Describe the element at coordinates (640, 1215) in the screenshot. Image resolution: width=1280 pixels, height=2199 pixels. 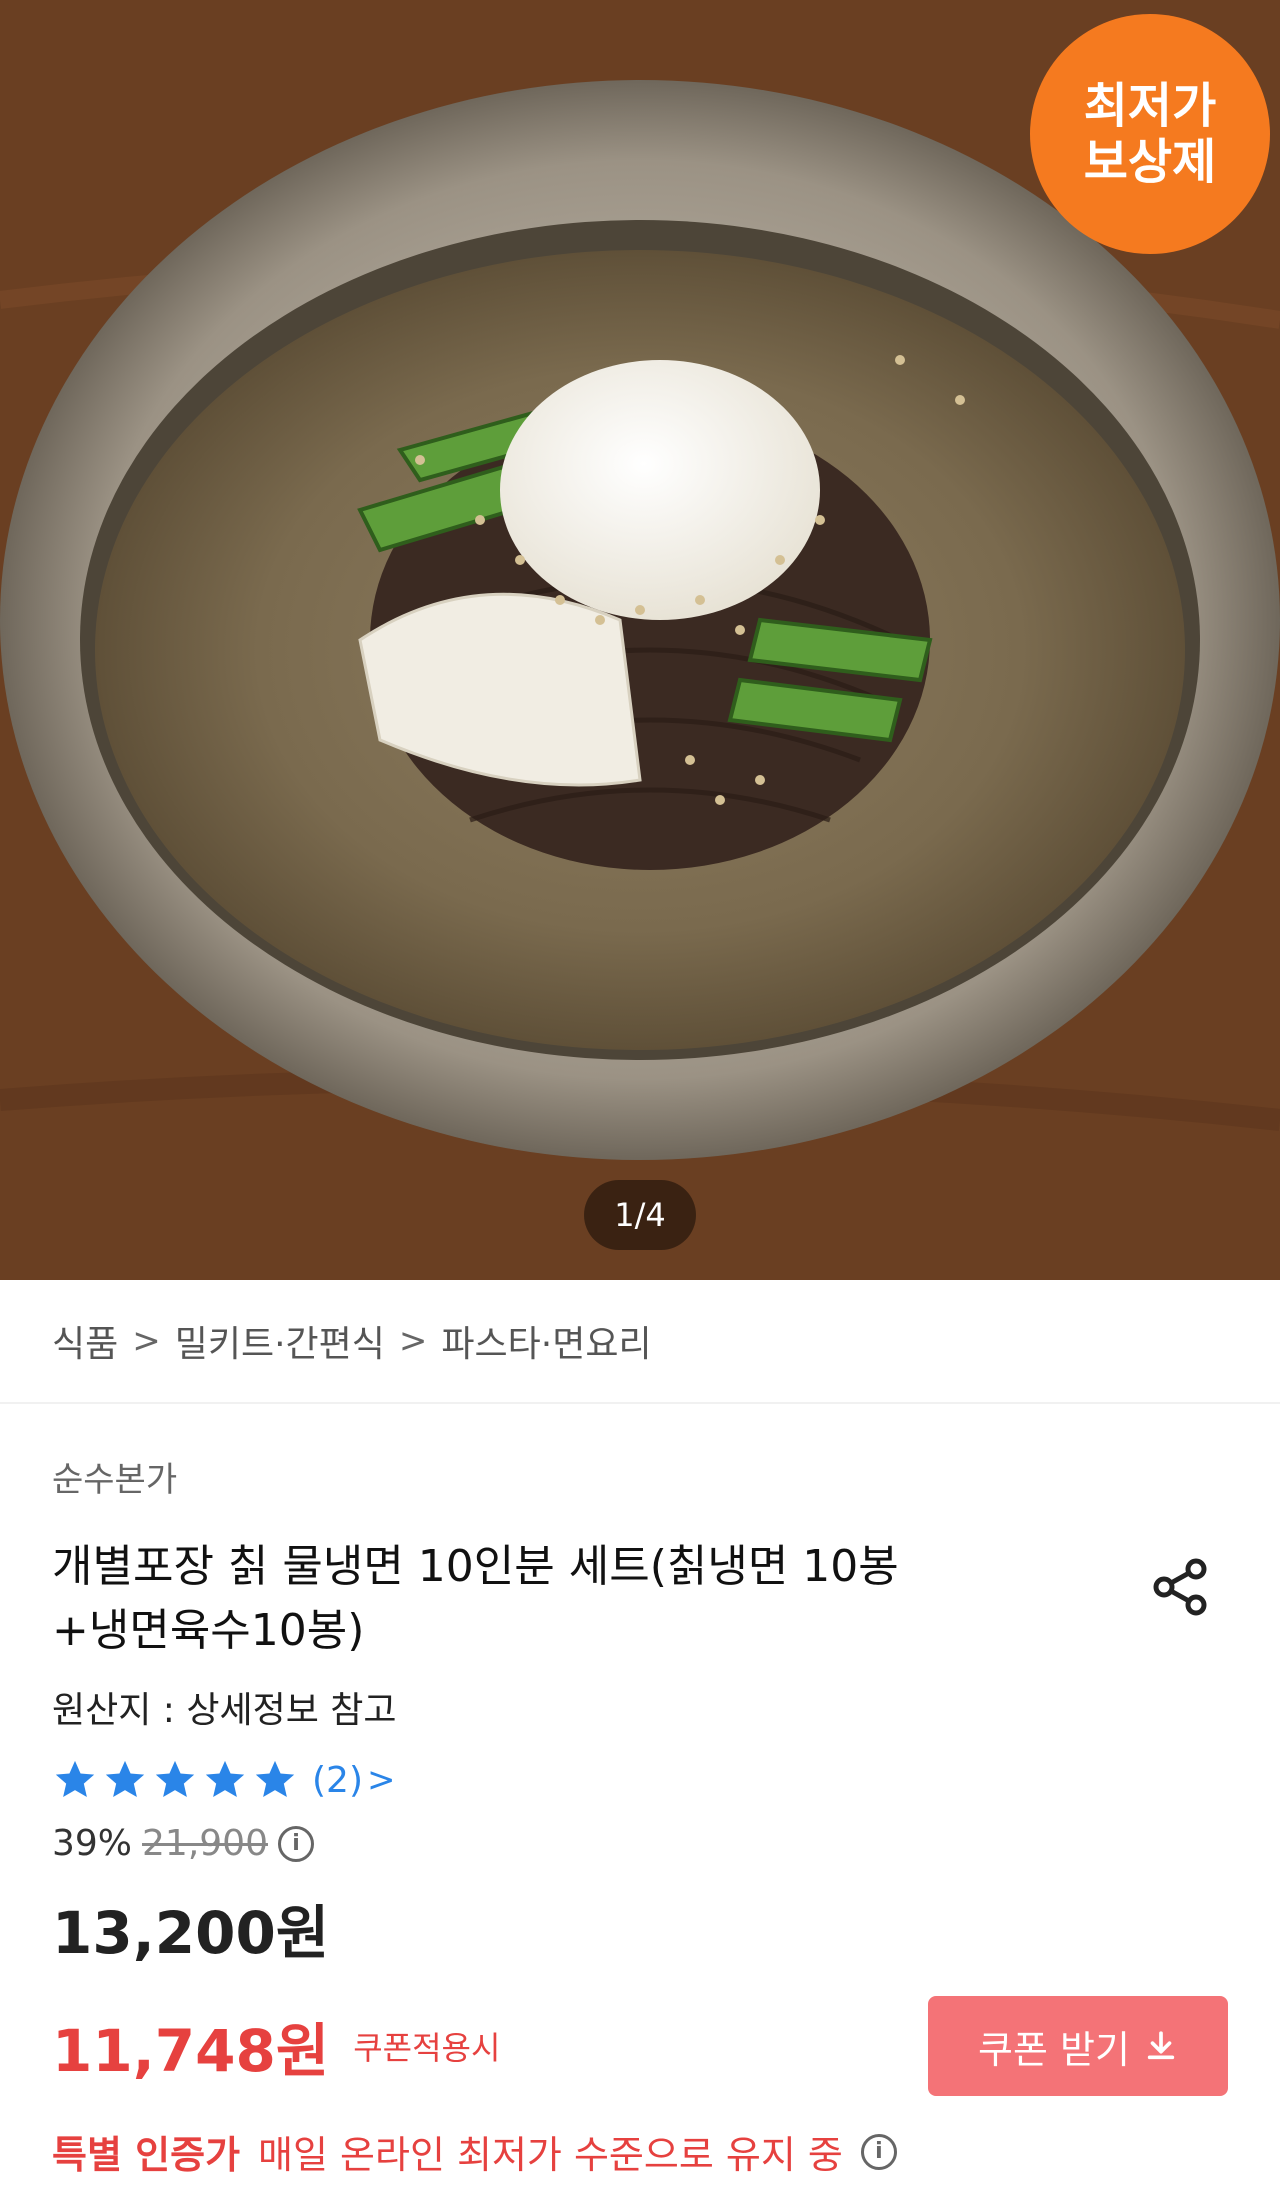
I see `image-pager: 1/4` at that location.